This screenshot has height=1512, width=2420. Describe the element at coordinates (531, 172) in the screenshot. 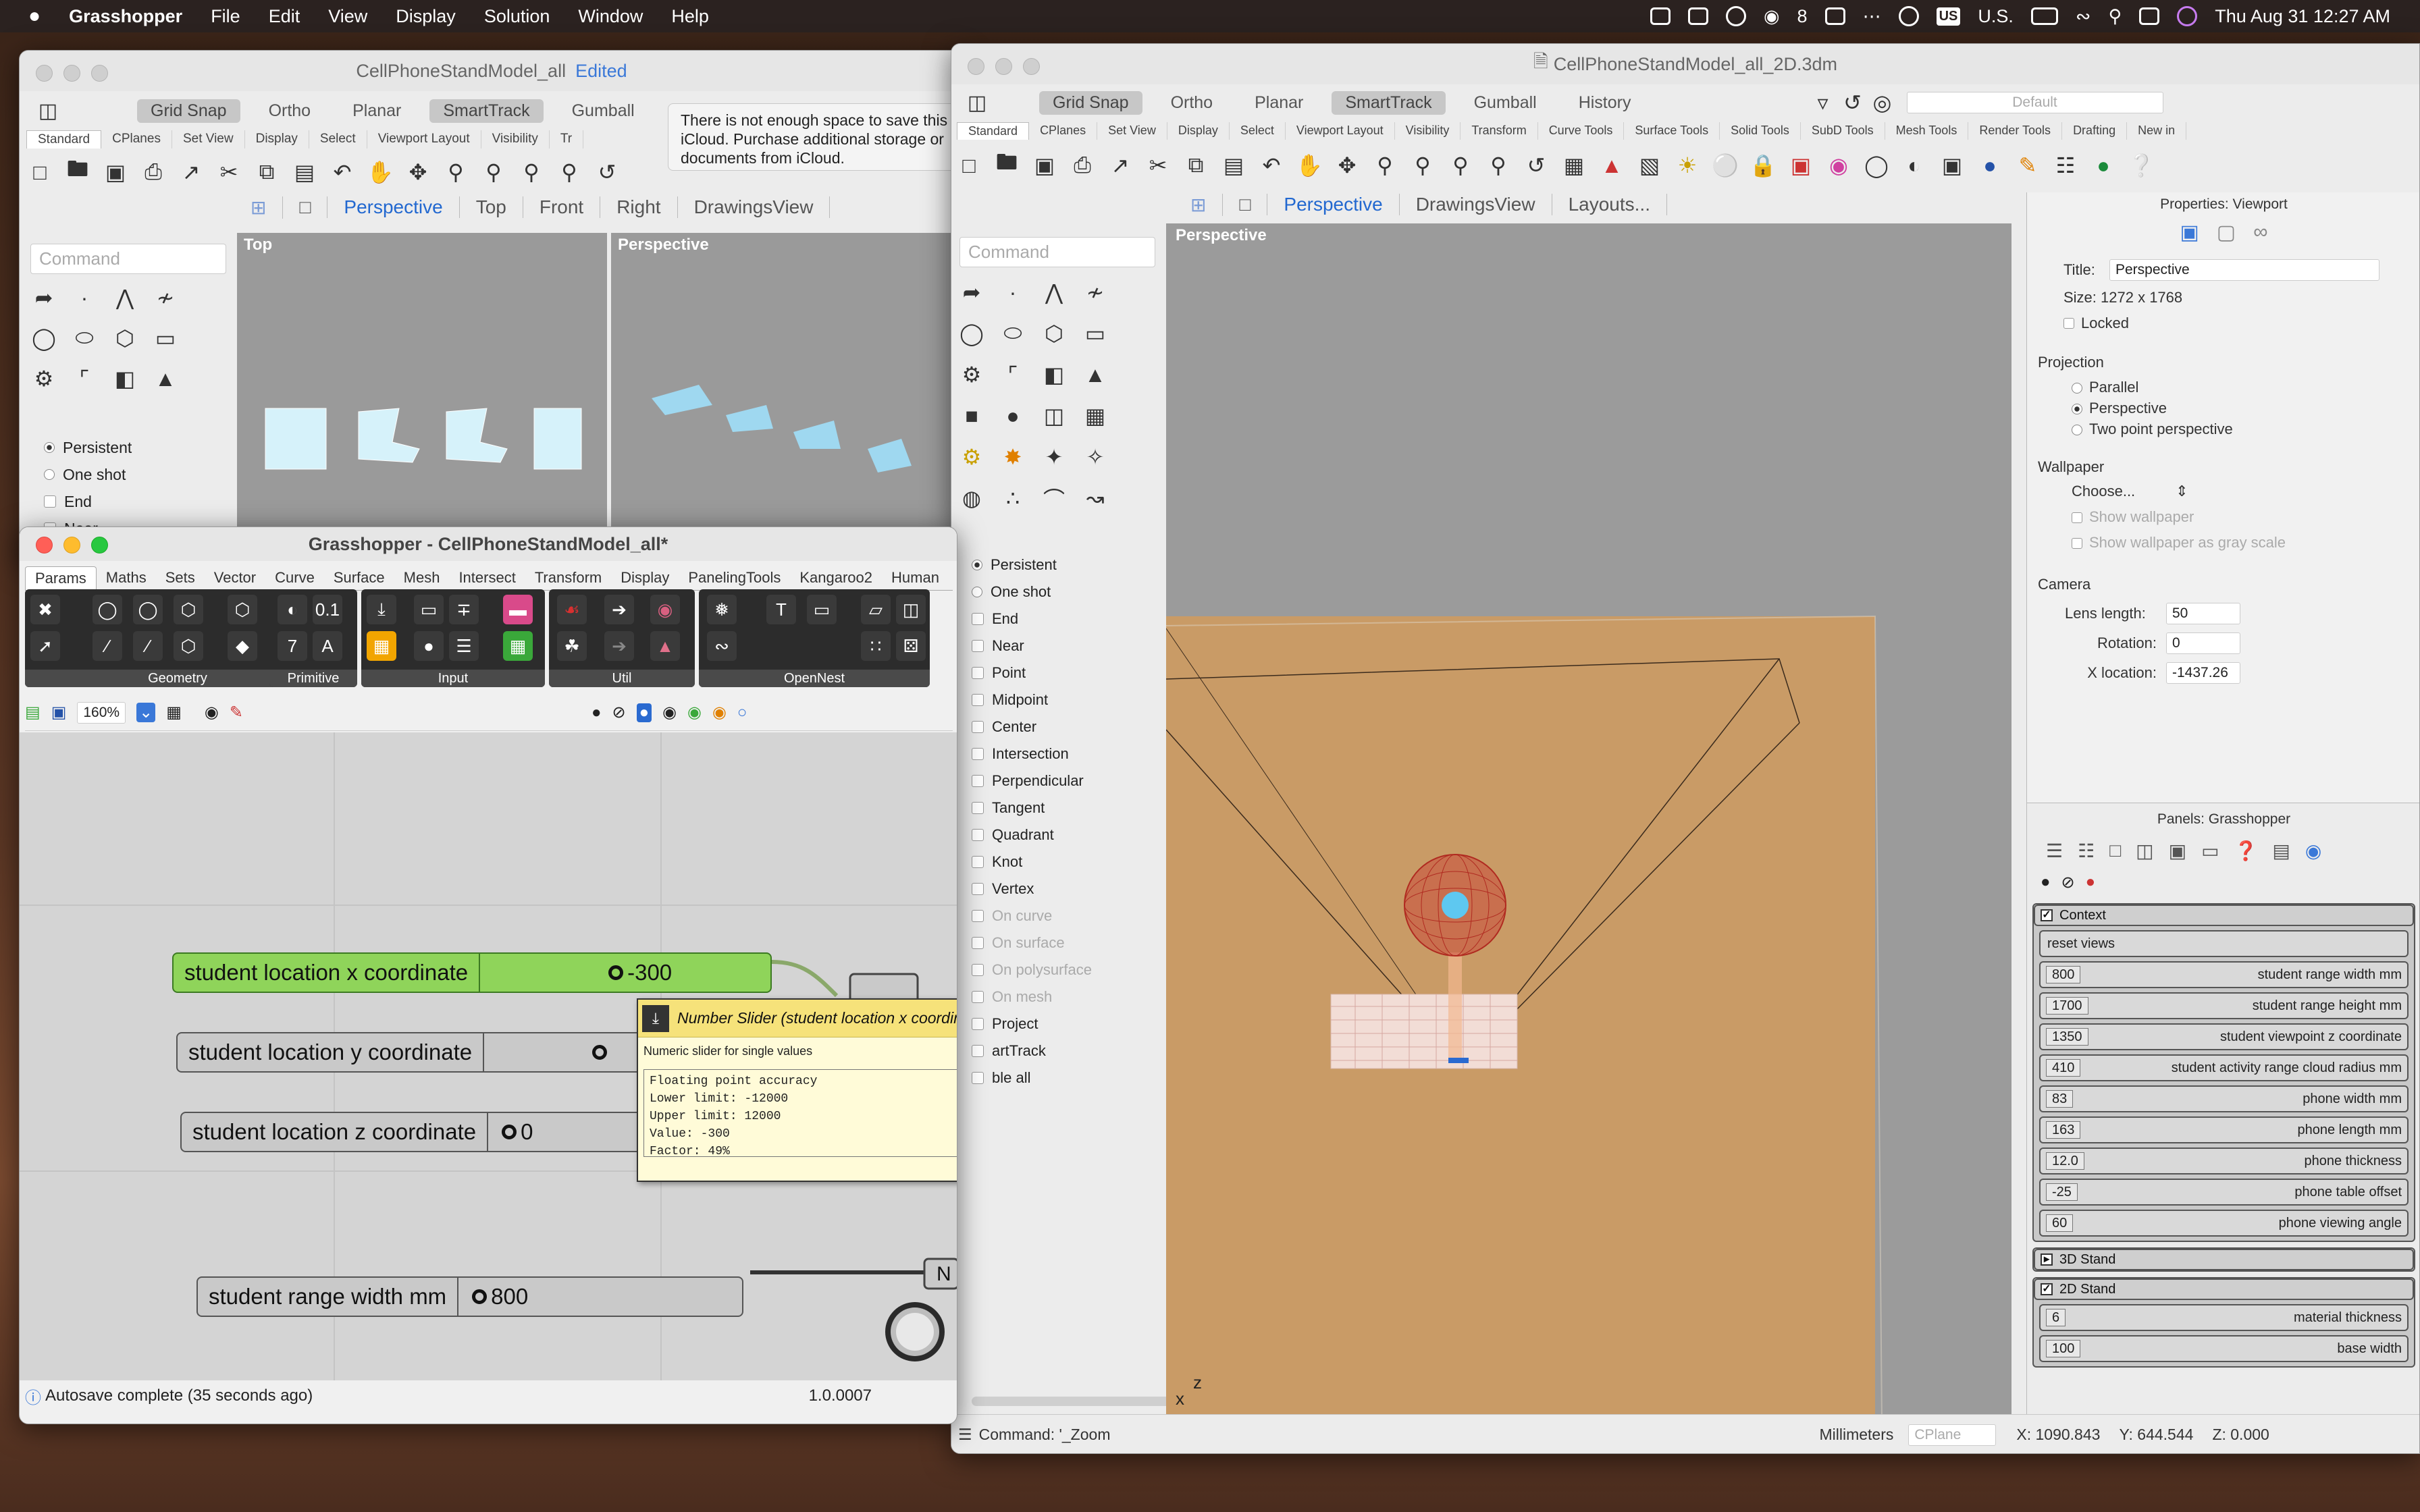

I see `zoom-extents-icon: ⚲` at that location.